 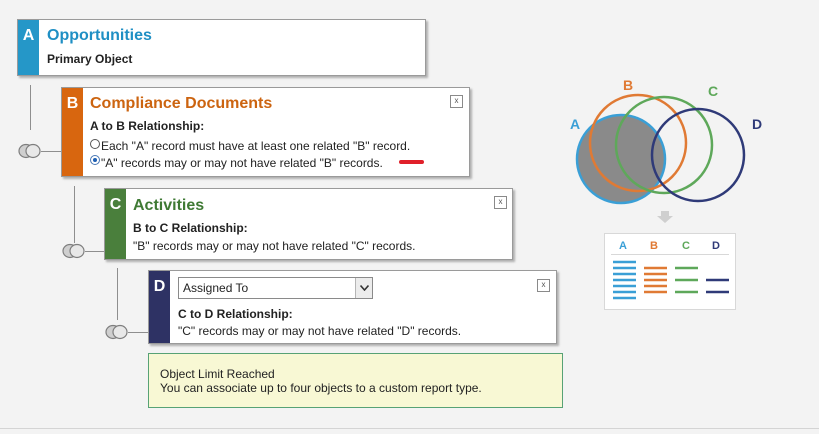 What do you see at coordinates (654, 246) in the screenshot?
I see `venn-column-header-b: B` at bounding box center [654, 246].